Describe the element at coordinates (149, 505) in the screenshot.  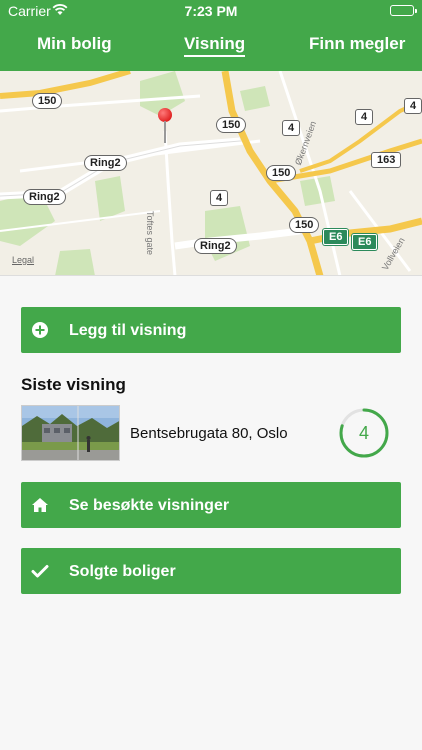
I see `visited-viewings-label: Se besøkte visninger` at that location.